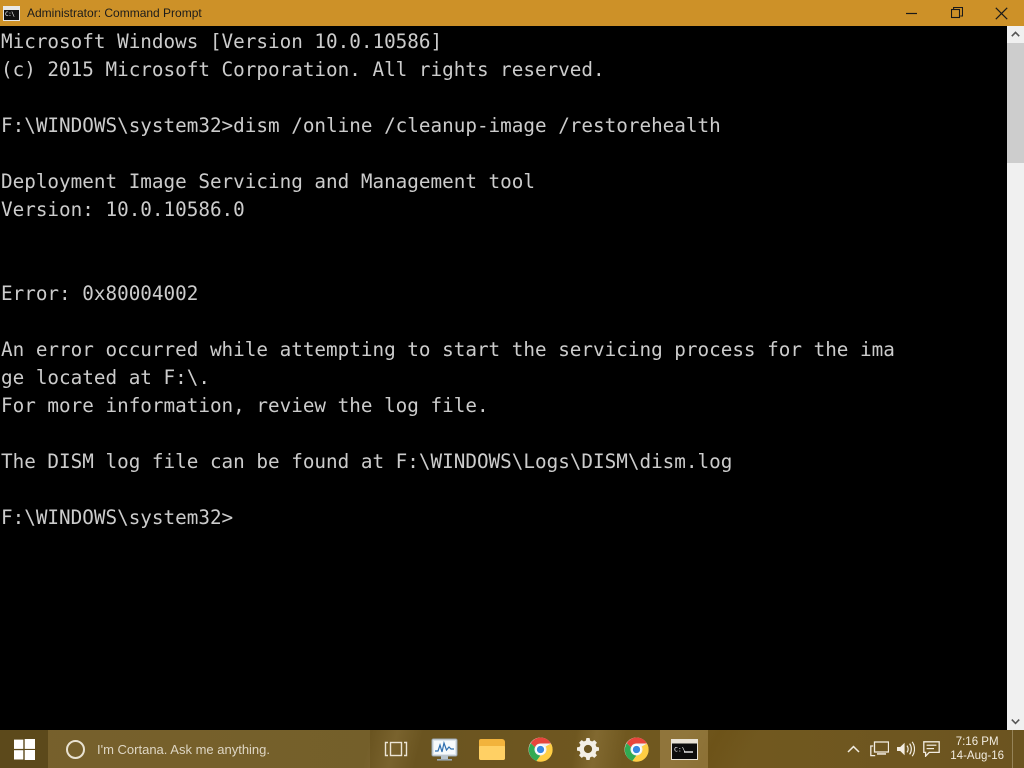 The image size is (1024, 768). I want to click on task-view-icon, so click(396, 749).